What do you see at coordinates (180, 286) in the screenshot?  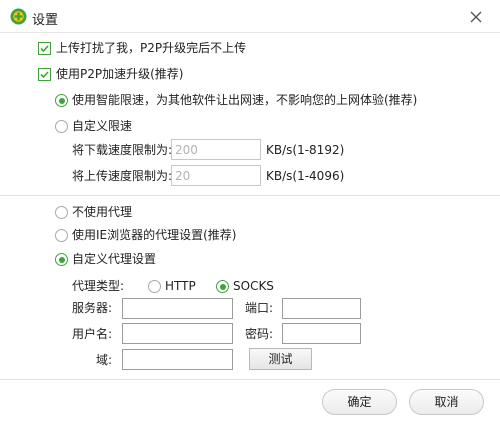 I see `http-label: HTTP` at bounding box center [180, 286].